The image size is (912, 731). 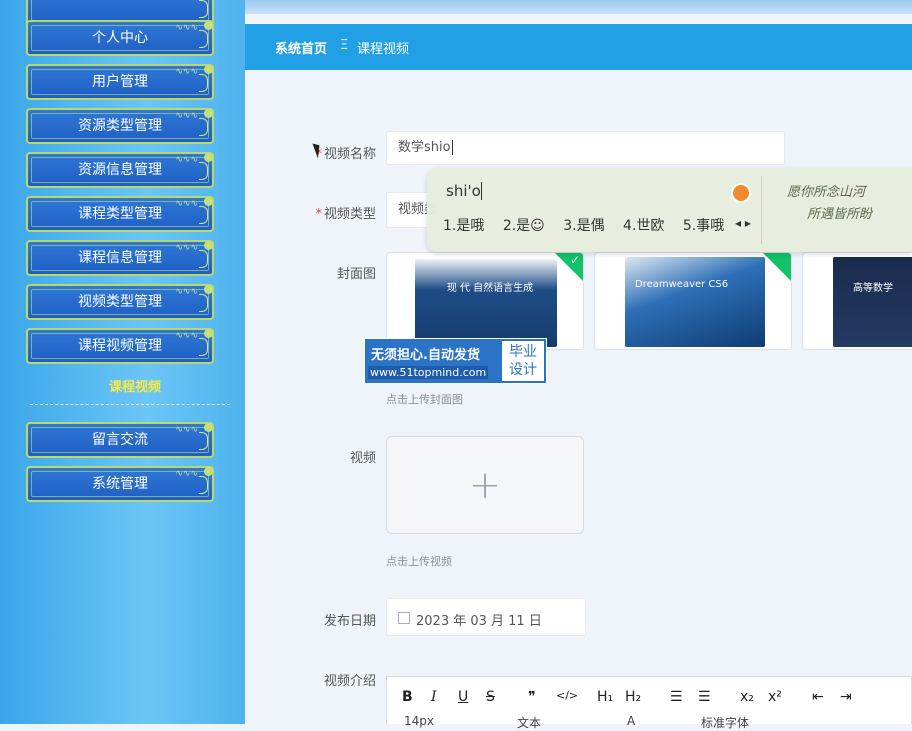 What do you see at coordinates (818, 697) in the screenshot?
I see `outdent-icon: ⇤` at bounding box center [818, 697].